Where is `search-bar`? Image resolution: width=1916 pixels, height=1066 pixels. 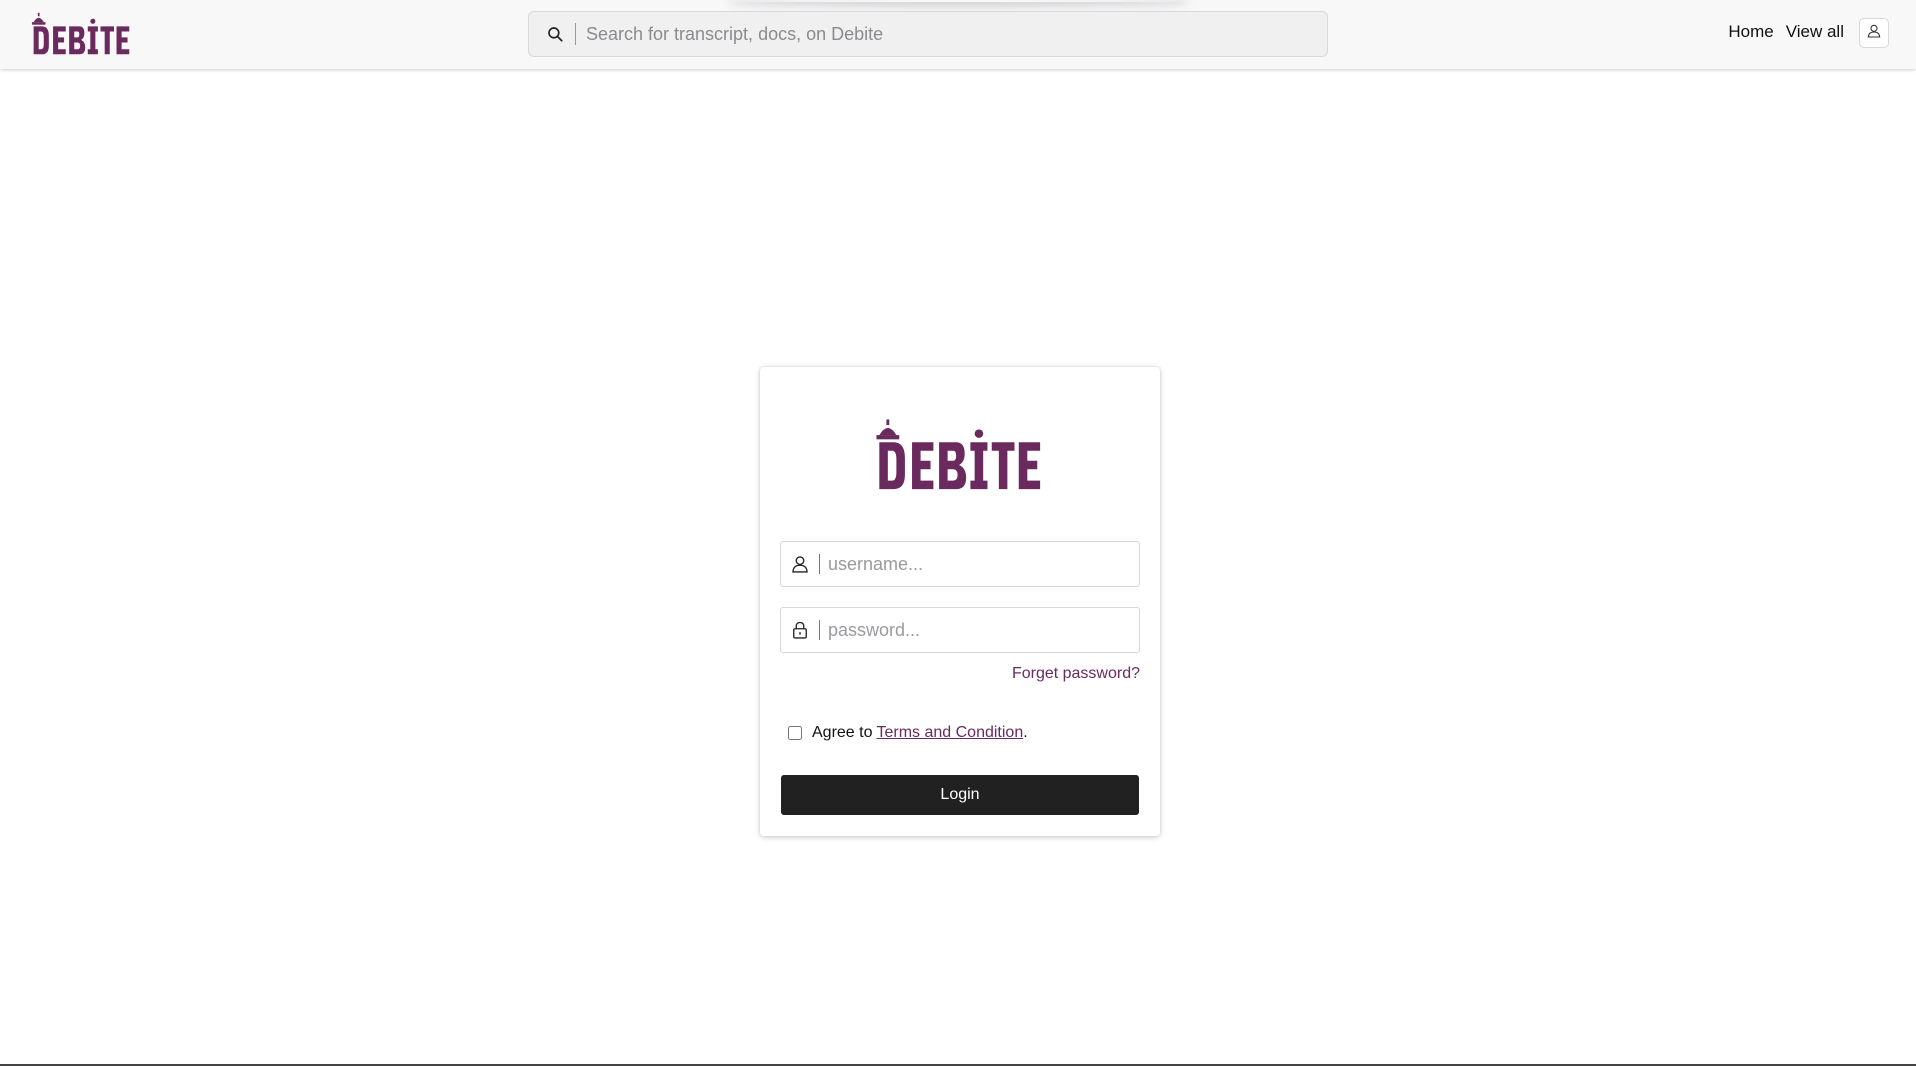
search-bar is located at coordinates (928, 34).